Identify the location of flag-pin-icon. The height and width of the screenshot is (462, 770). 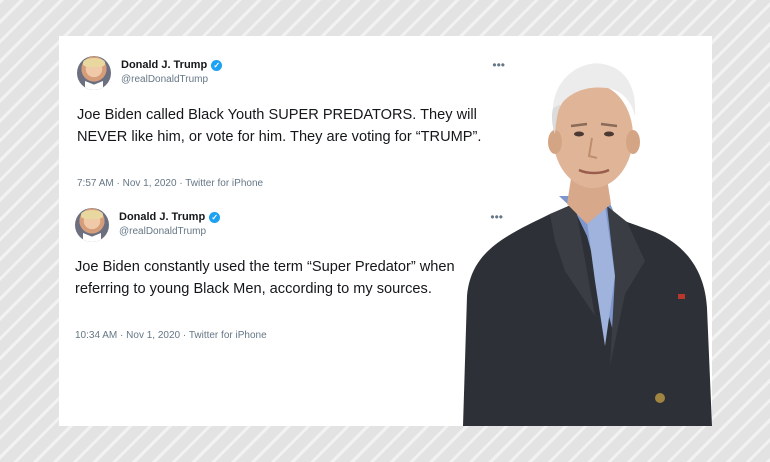
(681, 296).